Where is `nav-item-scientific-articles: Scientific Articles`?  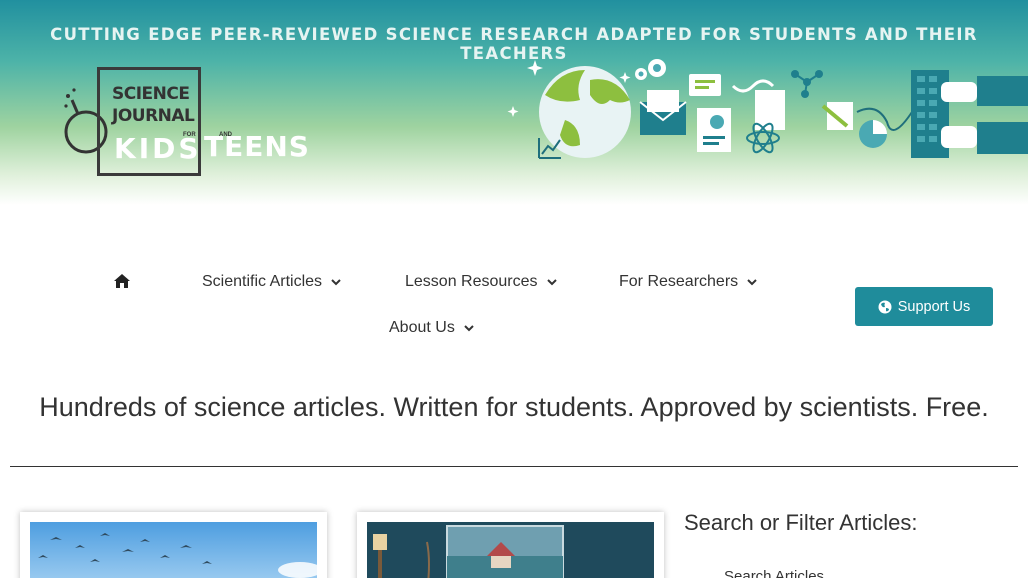
nav-item-scientific-articles: Scientific Articles is located at coordinates (271, 282).